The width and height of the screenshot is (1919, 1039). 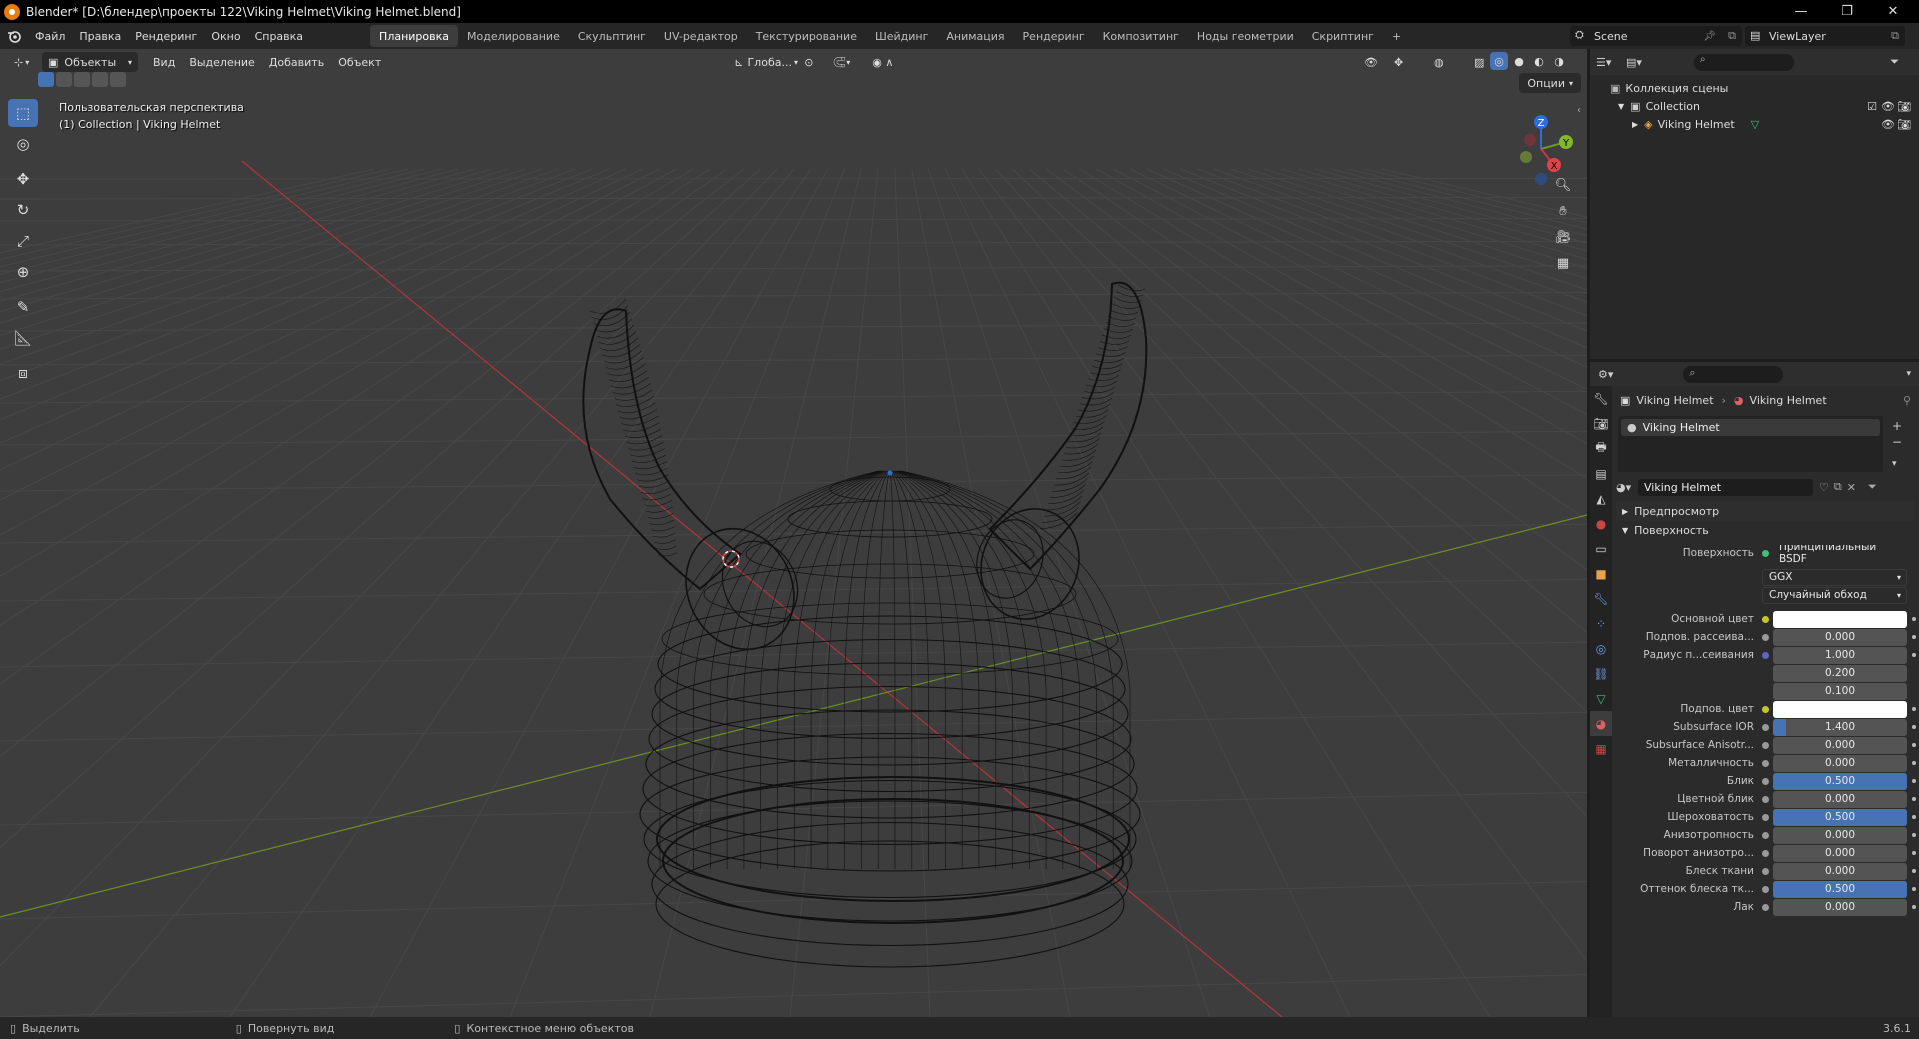 What do you see at coordinates (164, 62) in the screenshot?
I see `menu-view: Вид` at bounding box center [164, 62].